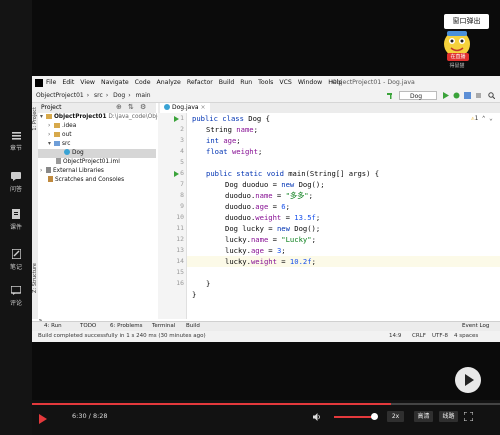 The width and height of the screenshot is (500, 435). What do you see at coordinates (374, 416) in the screenshot?
I see `volume-knob` at bounding box center [374, 416].